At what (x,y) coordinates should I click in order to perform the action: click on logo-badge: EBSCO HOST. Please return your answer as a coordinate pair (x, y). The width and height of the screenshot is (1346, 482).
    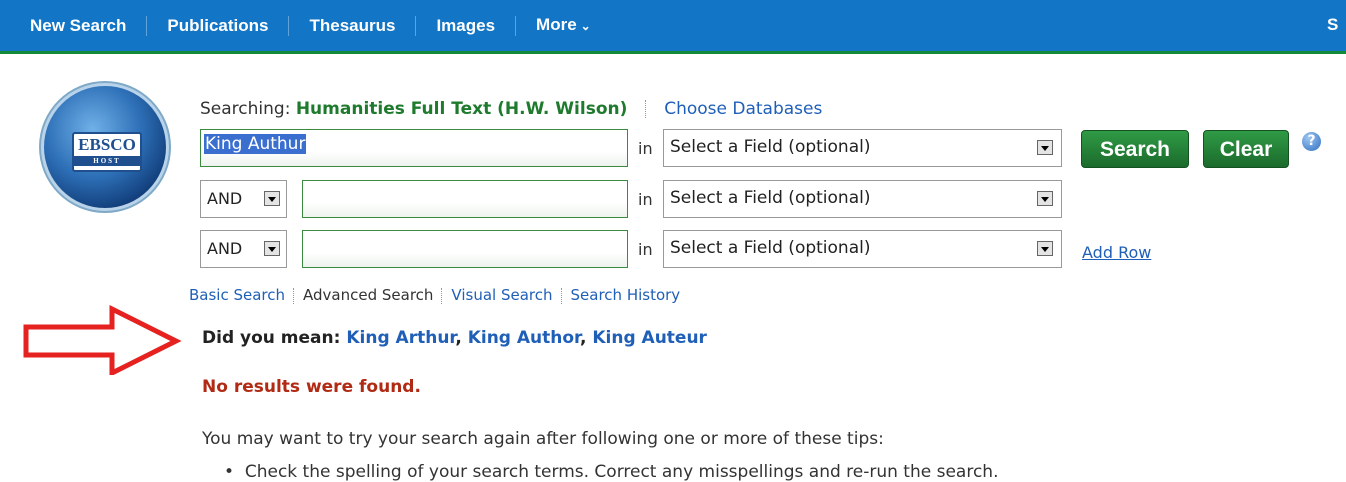
    Looking at the image, I should click on (107, 152).